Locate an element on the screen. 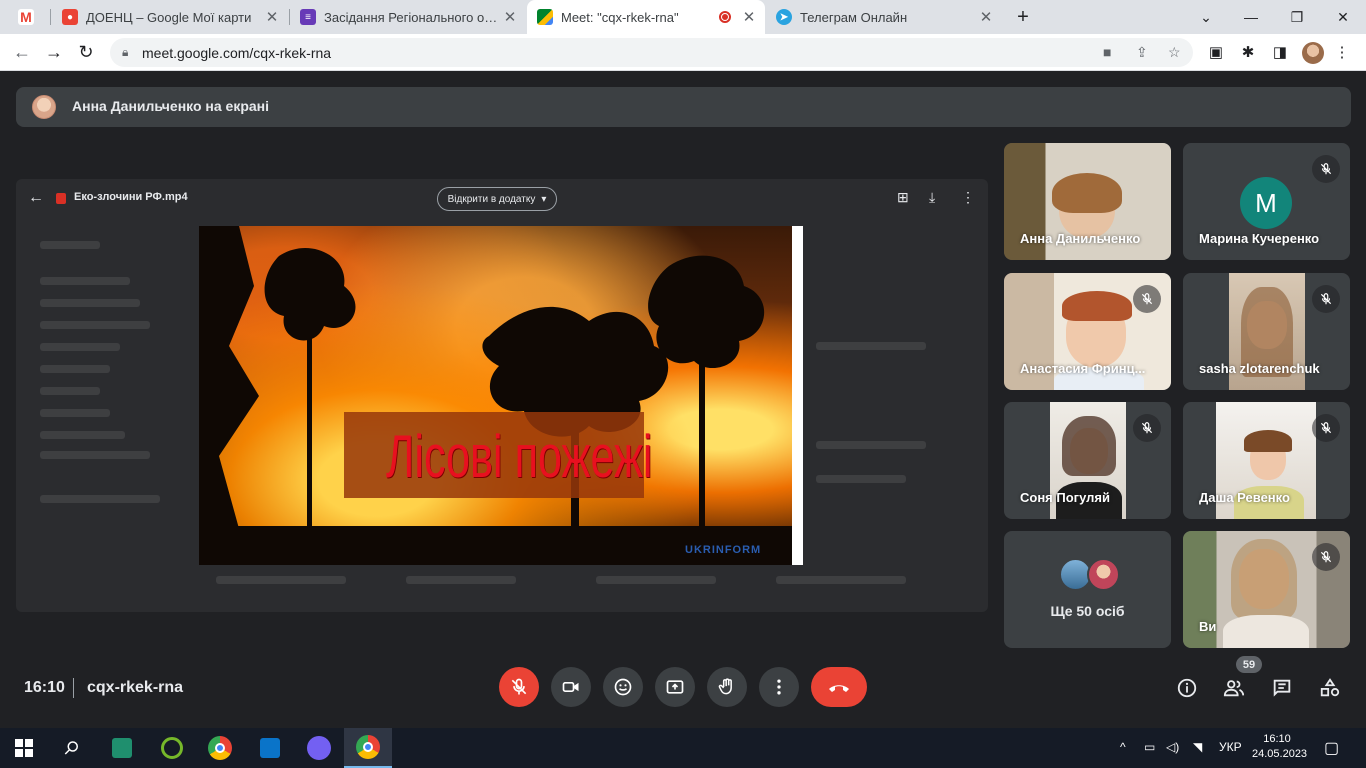  more-participants-label: Ще 50 осіб is located at coordinates (1087, 611).